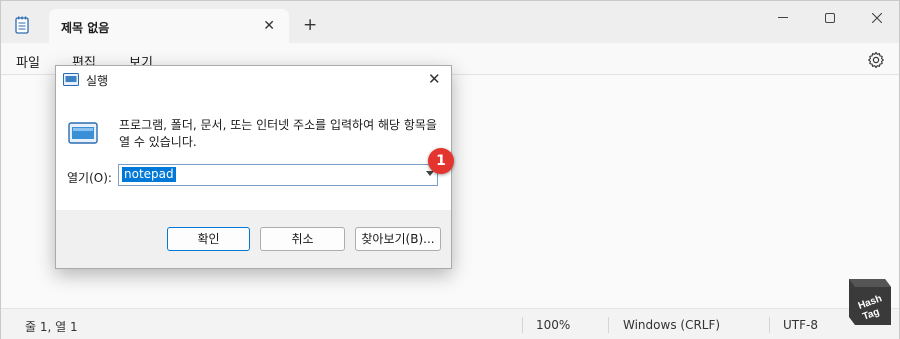 The height and width of the screenshot is (339, 900). Describe the element at coordinates (83, 133) in the screenshot. I see `run-program-icon` at that location.